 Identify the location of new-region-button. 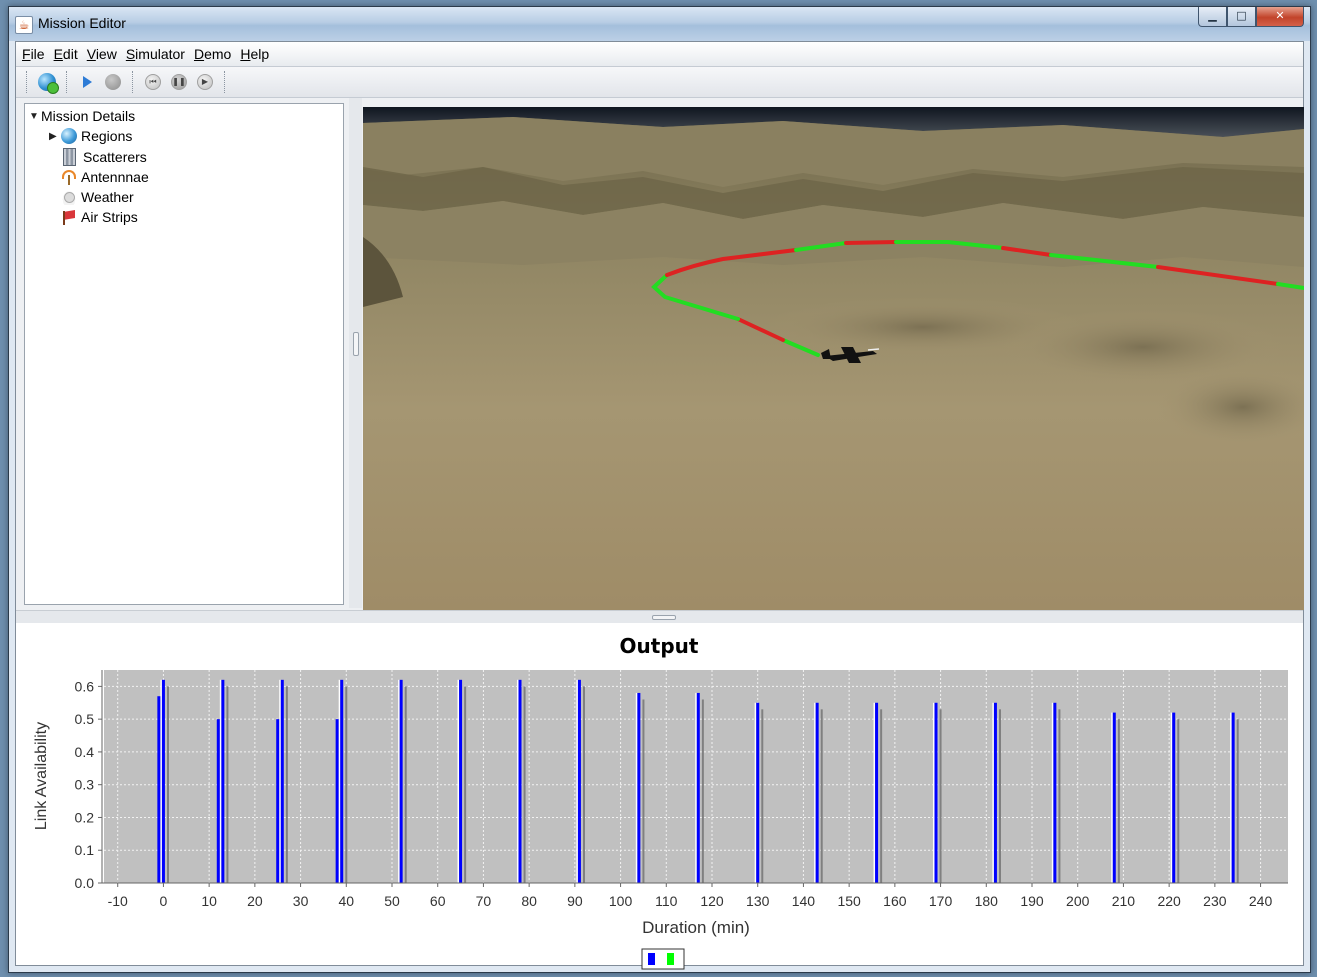
(47, 82).